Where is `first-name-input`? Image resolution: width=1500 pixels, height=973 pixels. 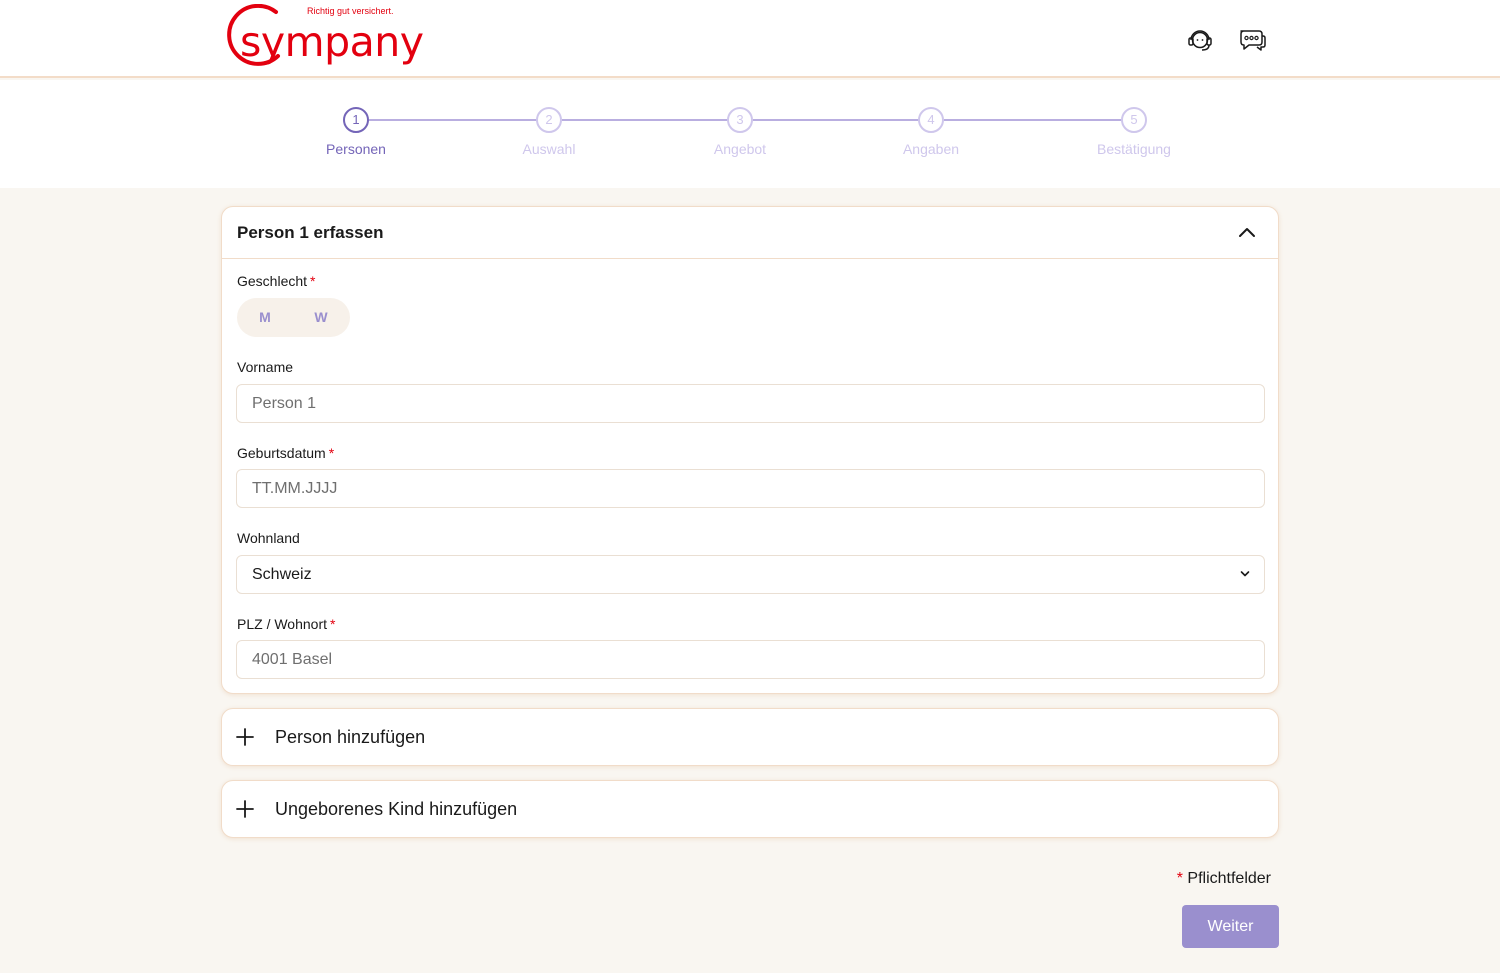
first-name-input is located at coordinates (750, 403).